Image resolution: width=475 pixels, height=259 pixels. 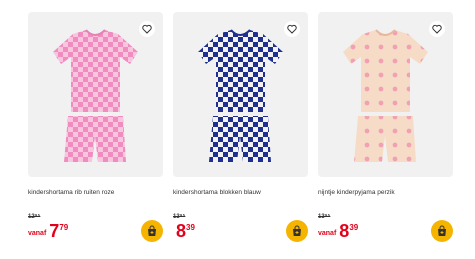 I want to click on price-cents: 79, so click(x=64, y=227).